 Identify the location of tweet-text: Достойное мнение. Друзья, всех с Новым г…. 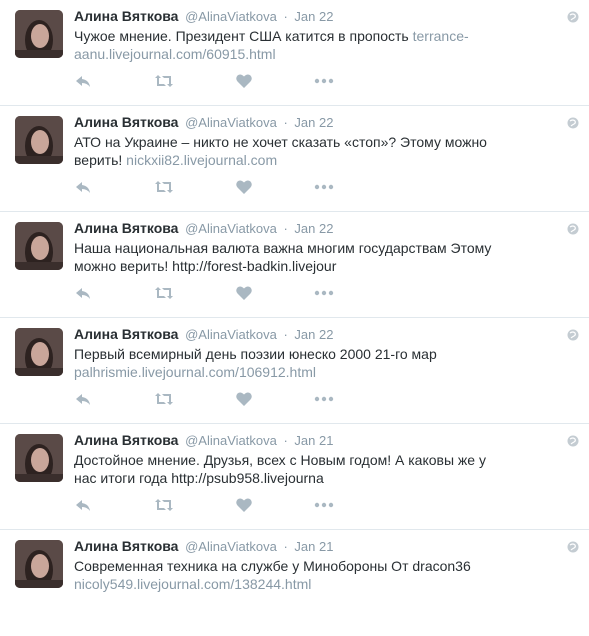
(284, 469).